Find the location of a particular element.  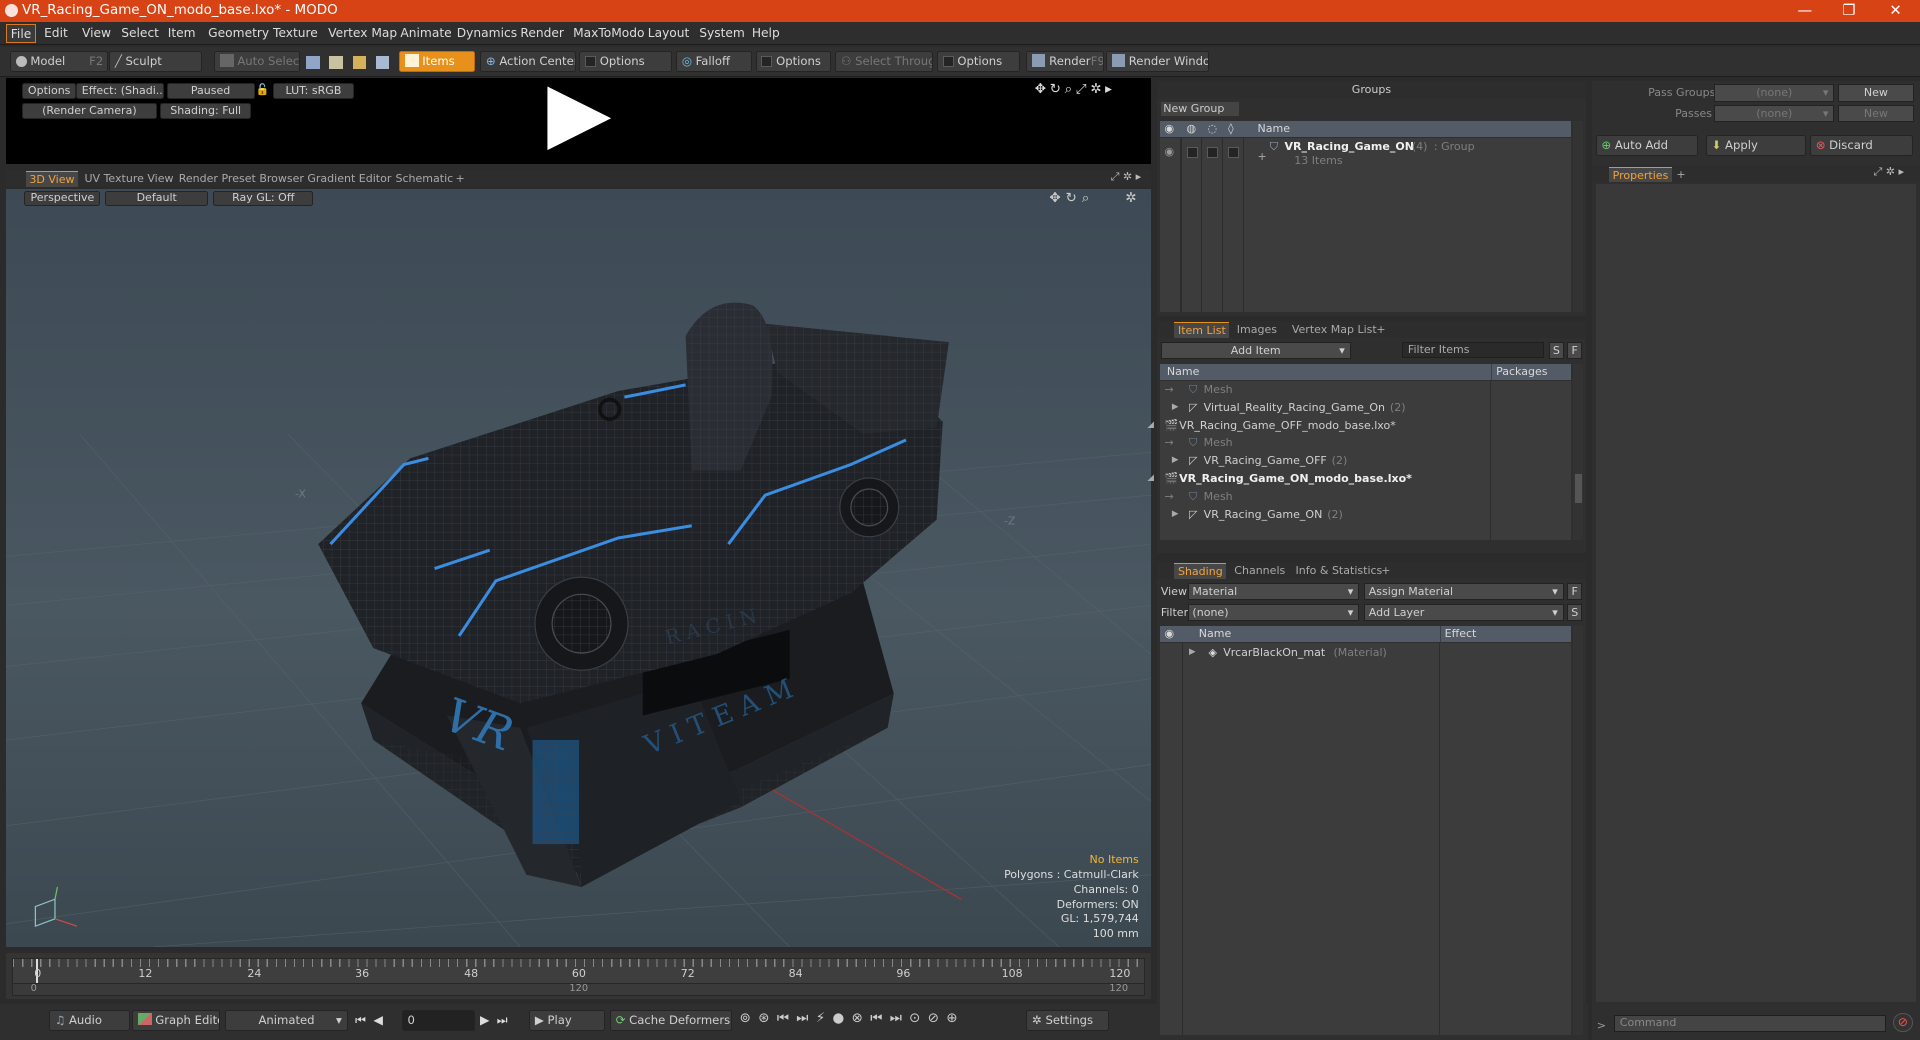

add-layer-dropdown: Add Layer ▾ is located at coordinates (1464, 612).